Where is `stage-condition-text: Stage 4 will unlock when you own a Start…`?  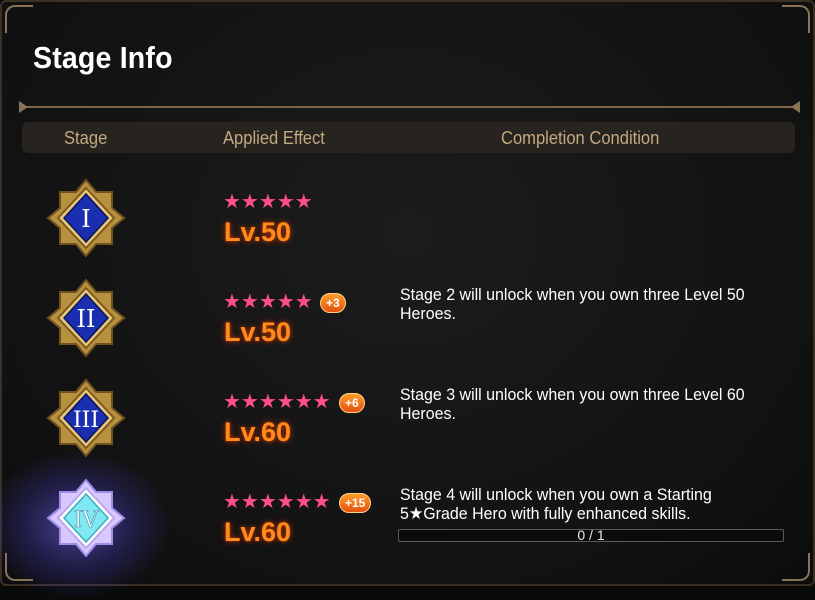 stage-condition-text: Stage 4 will unlock when you own a Start… is located at coordinates (556, 504).